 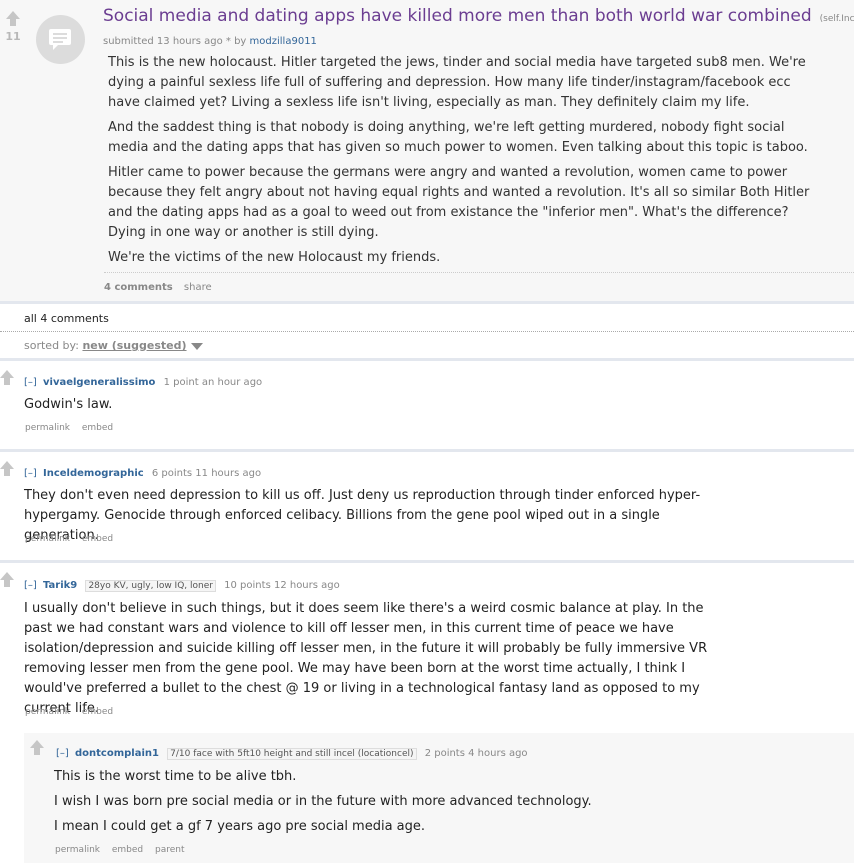 I want to click on post-tagline: submitted 13 hours ago * by modzilla9011, so click(x=210, y=41).